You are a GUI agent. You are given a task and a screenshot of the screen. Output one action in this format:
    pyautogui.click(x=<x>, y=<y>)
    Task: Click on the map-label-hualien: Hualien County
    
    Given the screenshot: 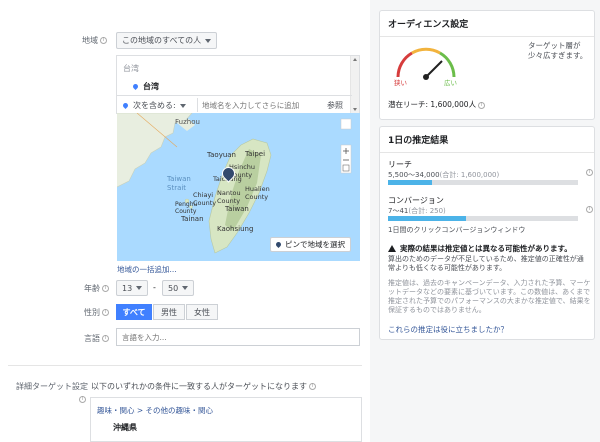 What is the action you would take?
    pyautogui.click(x=257, y=193)
    